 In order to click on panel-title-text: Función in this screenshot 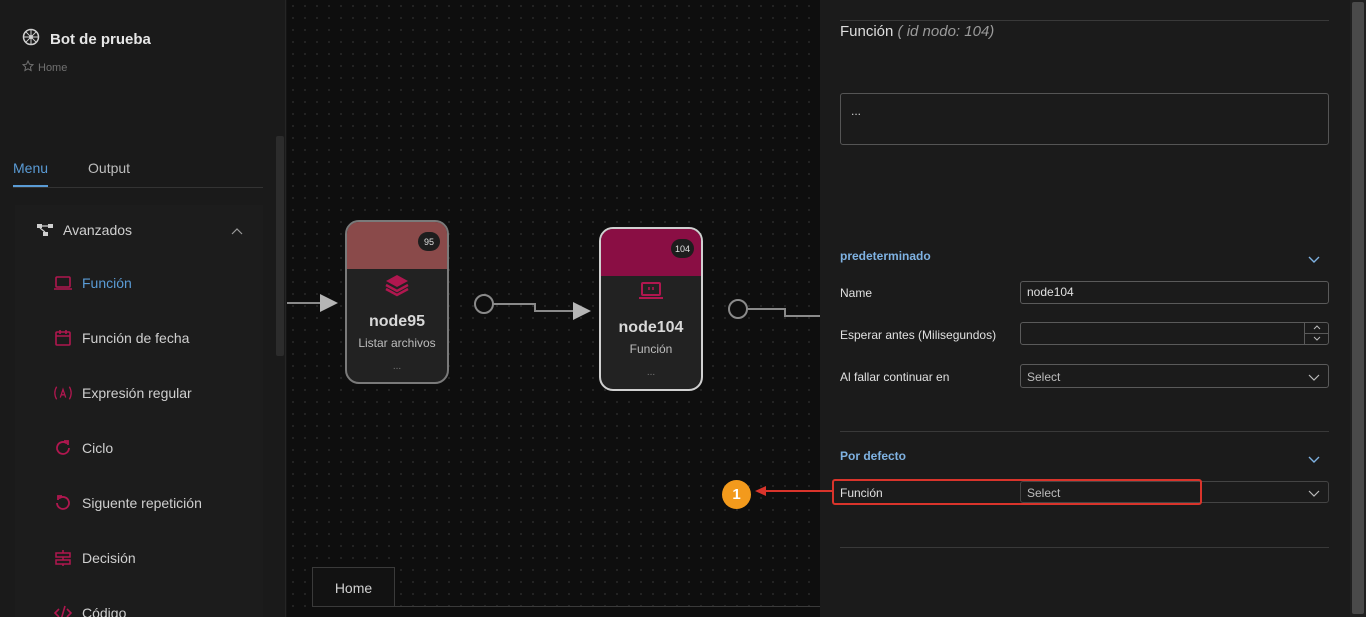, I will do `click(867, 31)`.